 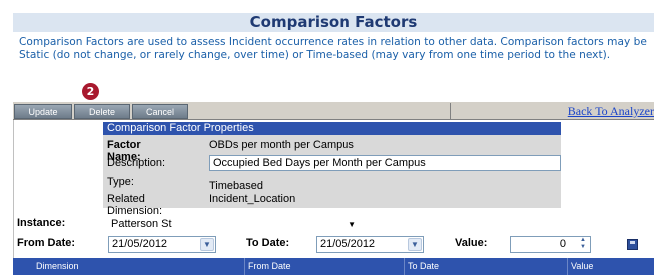 I want to click on grid-header: Dimension From Date To Date Value, so click(x=333, y=266).